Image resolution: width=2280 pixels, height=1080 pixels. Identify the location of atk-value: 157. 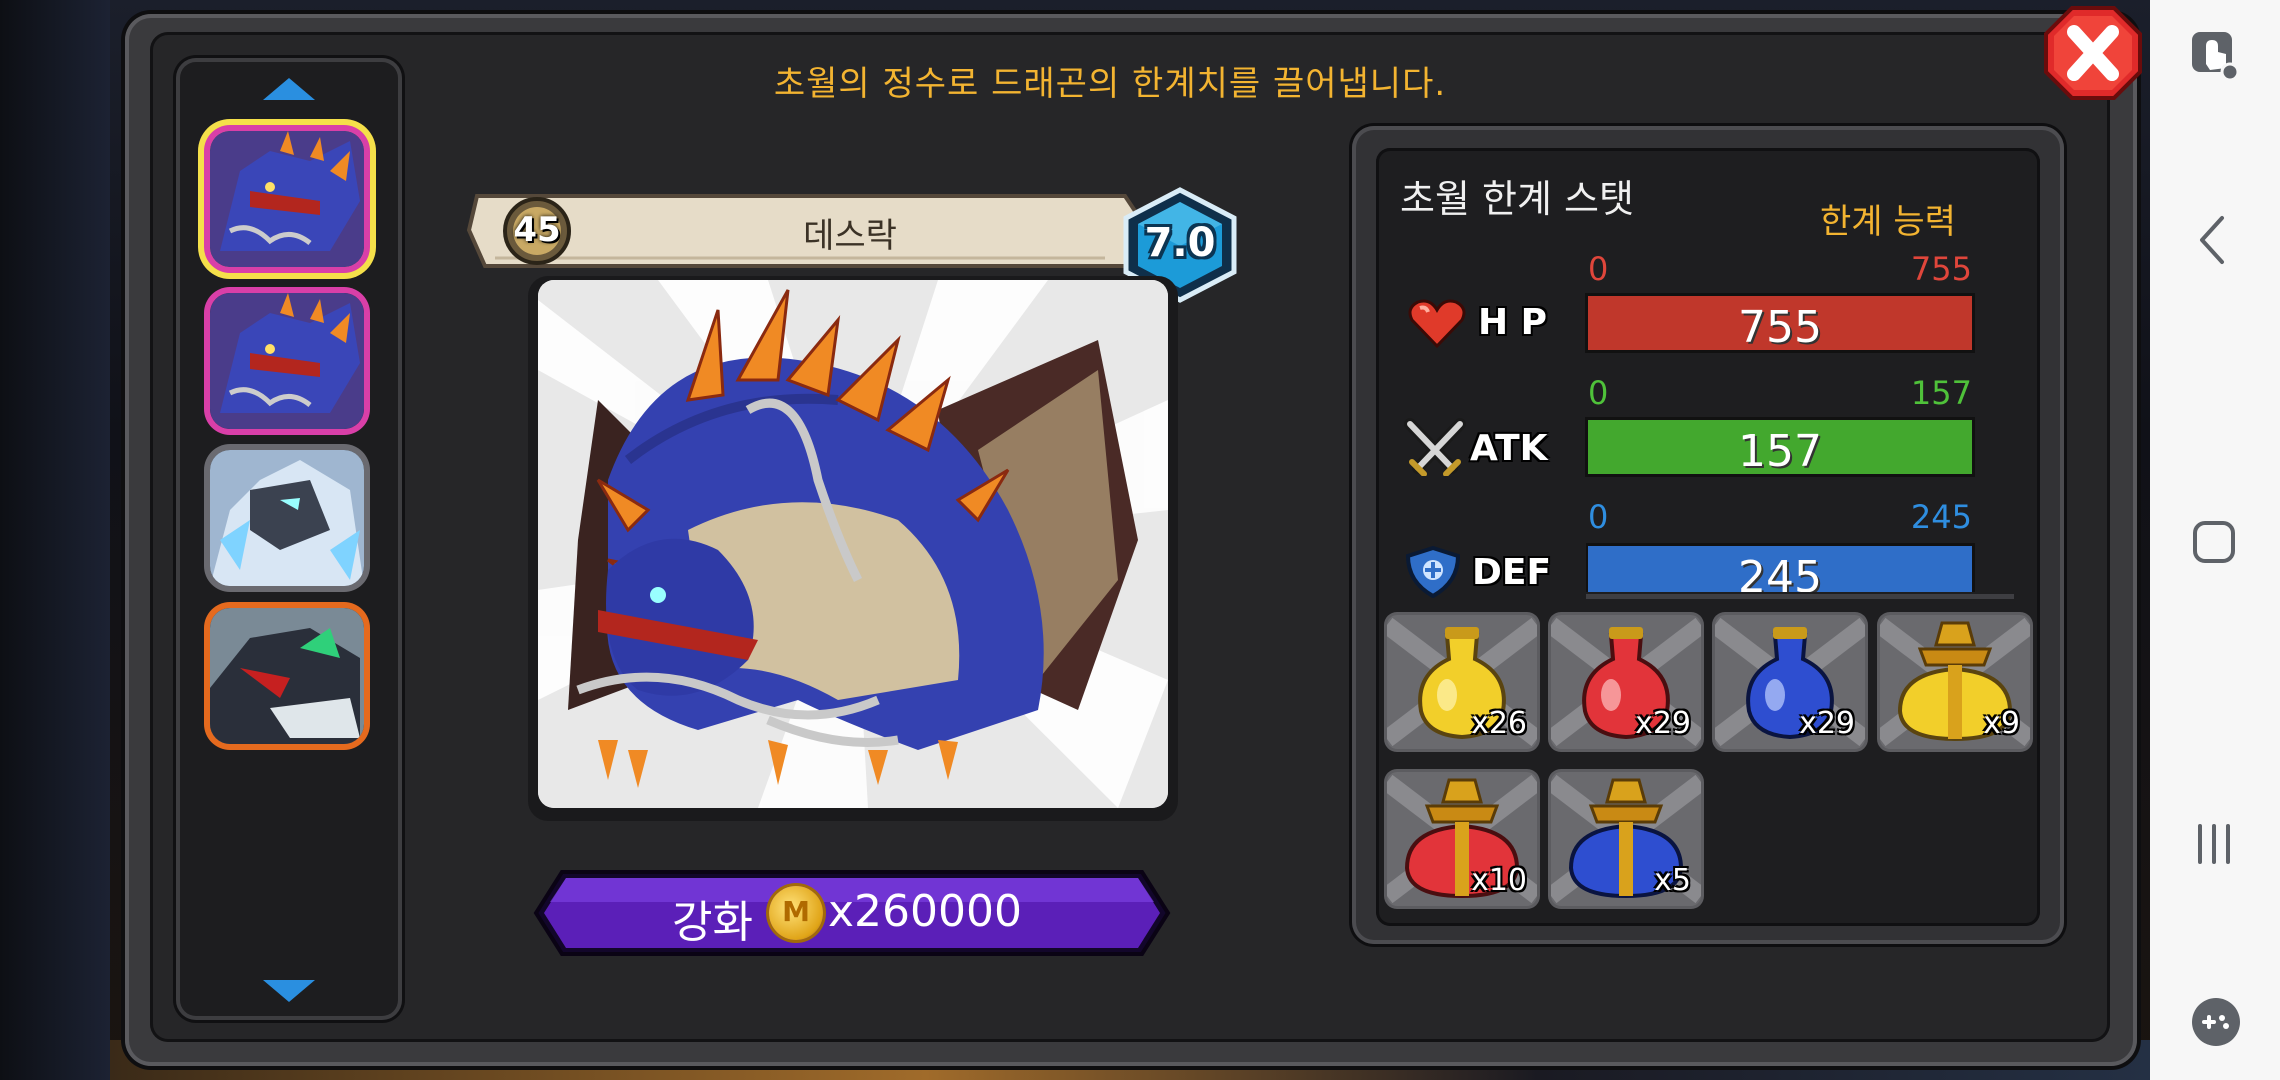
(1780, 451).